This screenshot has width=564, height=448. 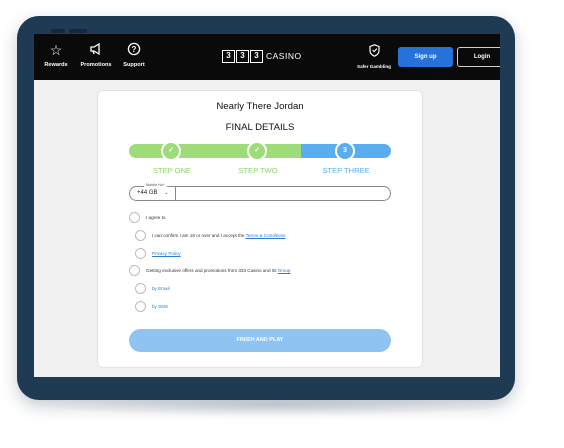 What do you see at coordinates (166, 253) in the screenshot?
I see `privacy-link: Privacy Policy` at bounding box center [166, 253].